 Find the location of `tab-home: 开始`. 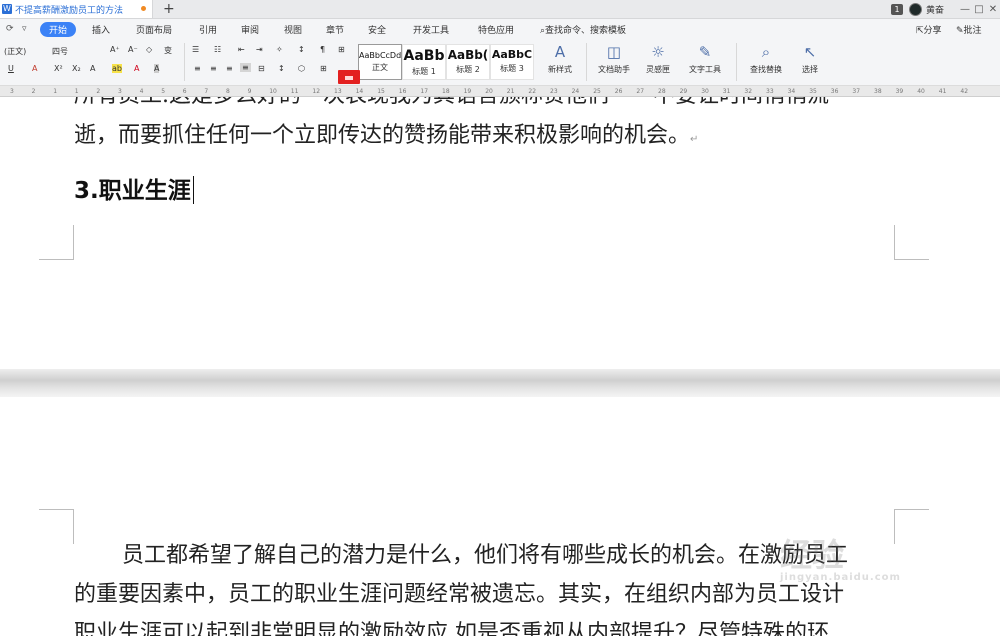

tab-home: 开始 is located at coordinates (58, 29).